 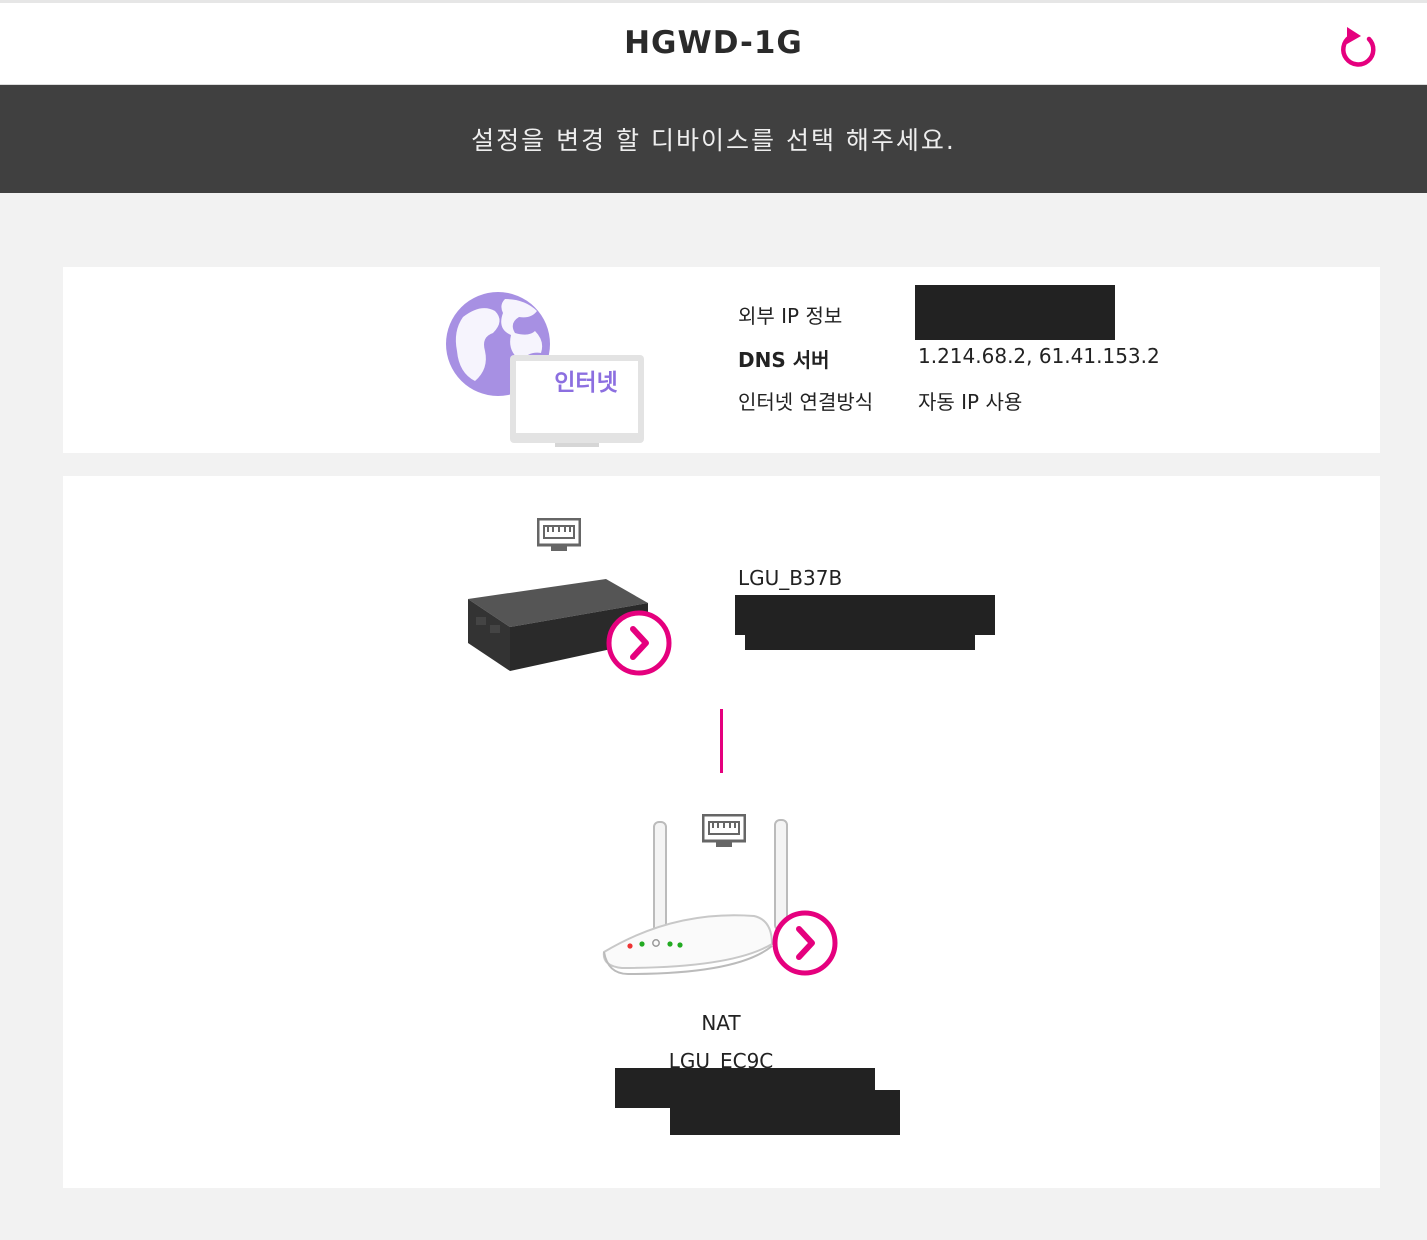 What do you see at coordinates (790, 578) in the screenshot?
I see `device-name-lgu-b37b: LGU_B37B` at bounding box center [790, 578].